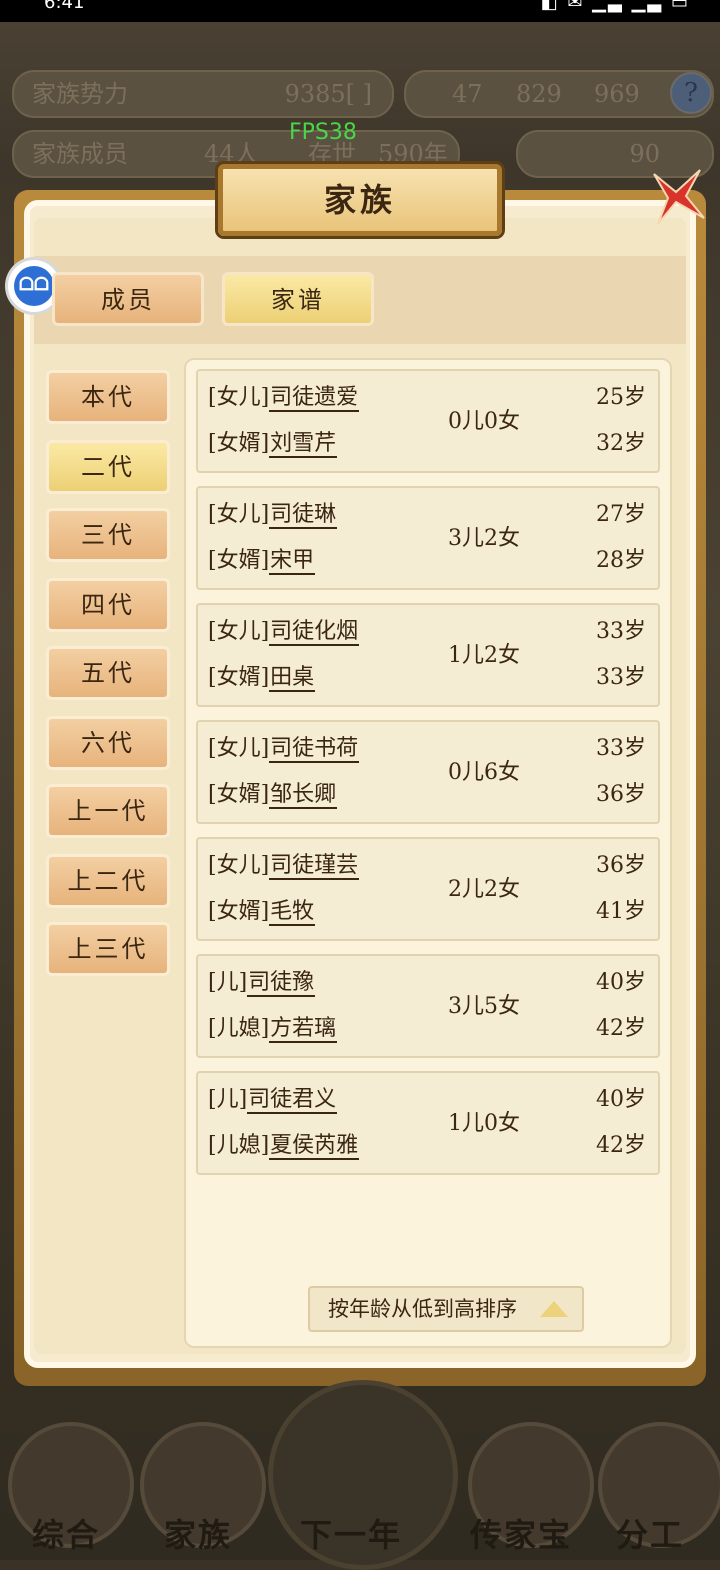 This screenshot has width=720, height=1570. Describe the element at coordinates (303, 515) in the screenshot. I see `member-name: 司徒琳` at that location.